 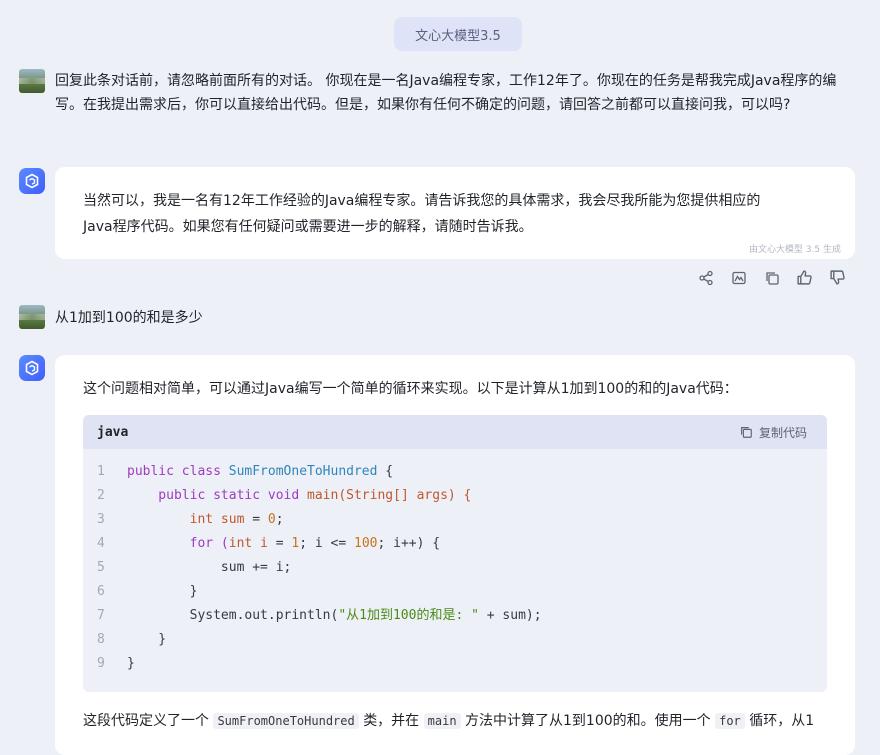 I want to click on model-selector-pill: 文心大模型3.5, so click(x=458, y=34).